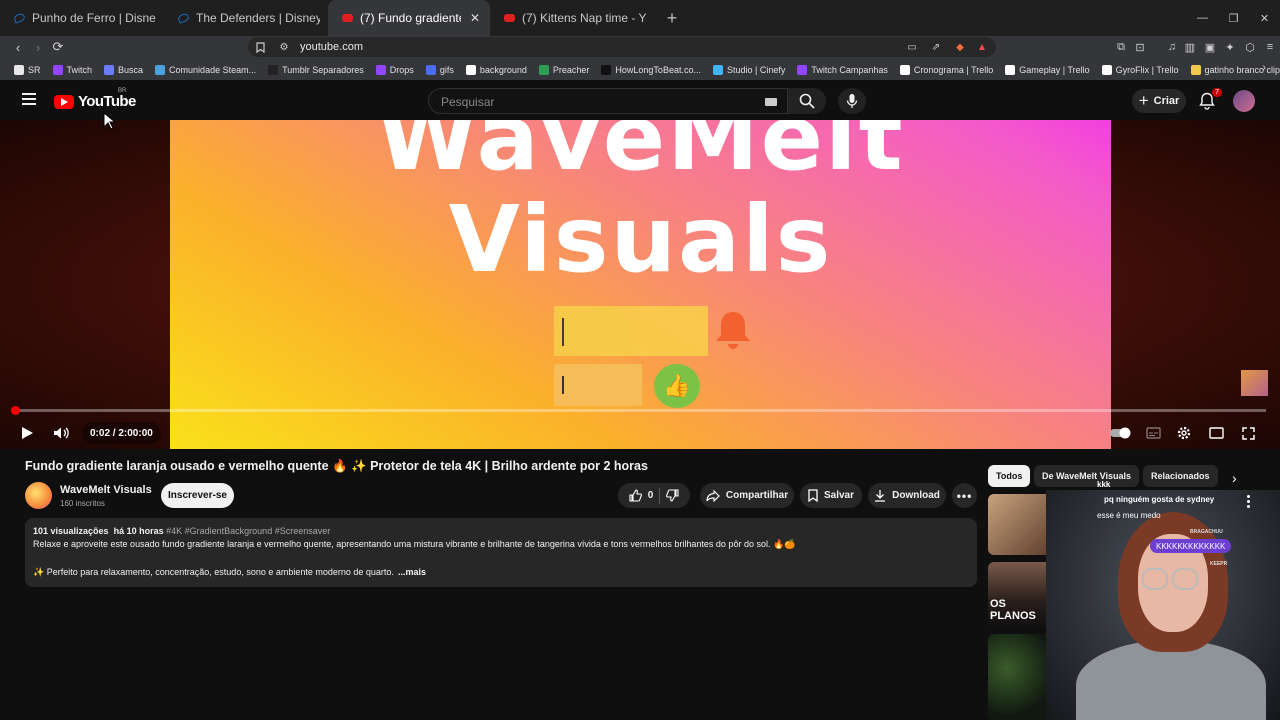  I want to click on bookmark-item: Busca, so click(123, 69).